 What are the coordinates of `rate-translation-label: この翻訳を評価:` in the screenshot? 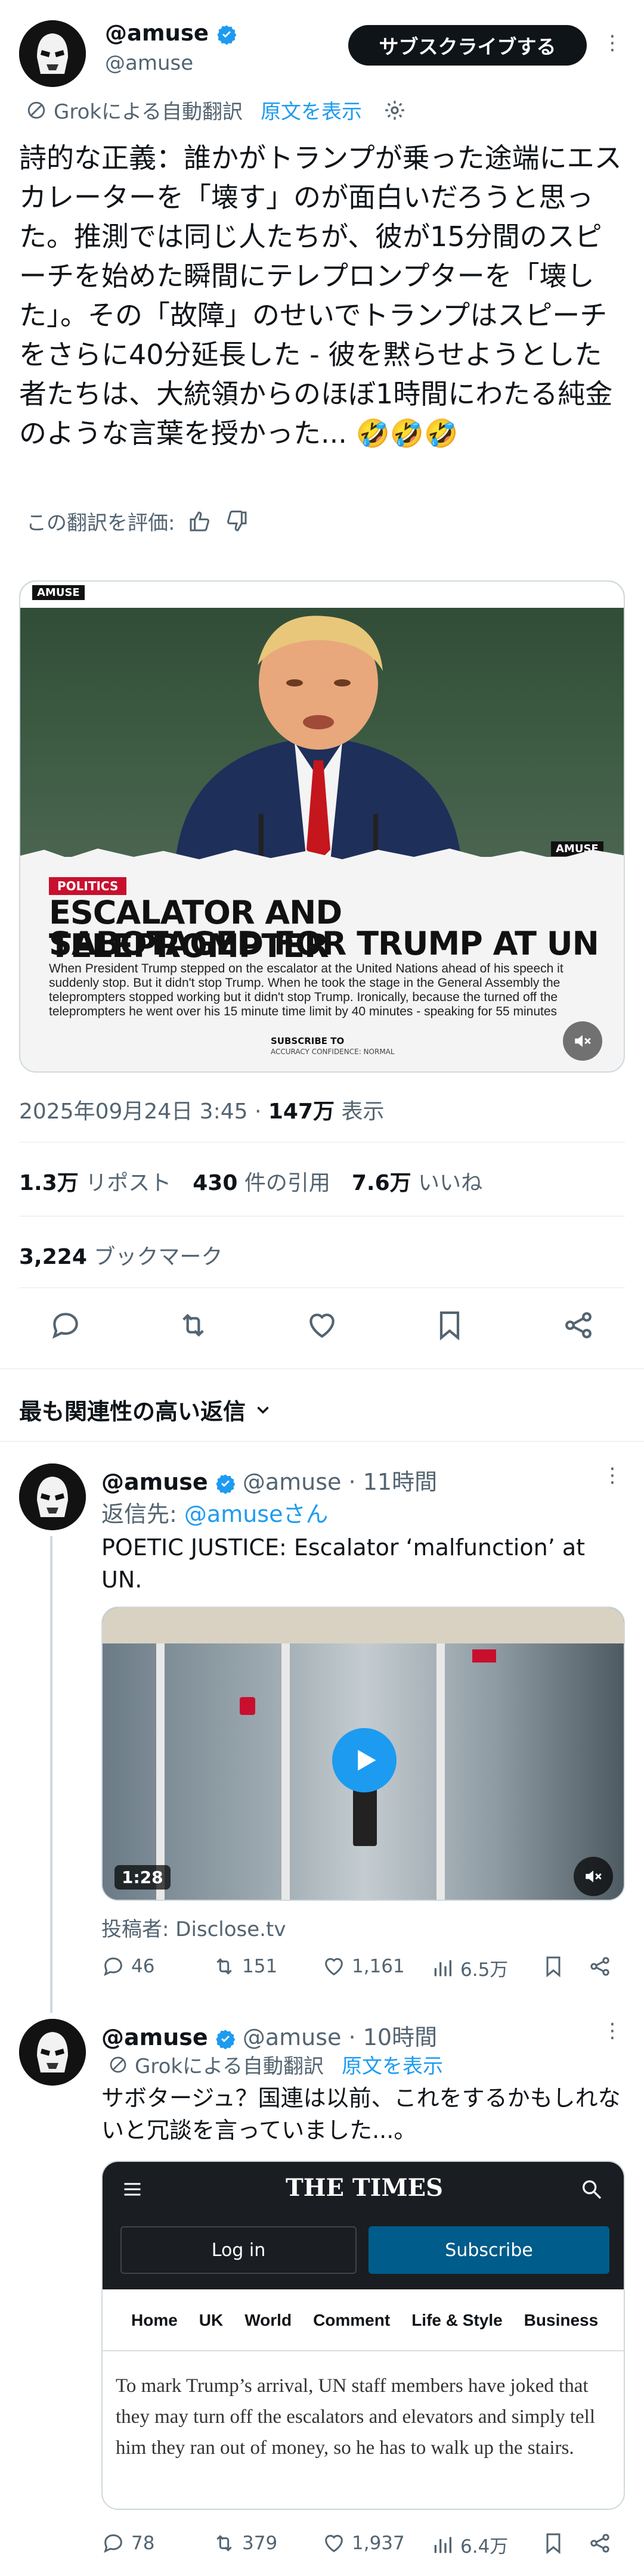 It's located at (101, 523).